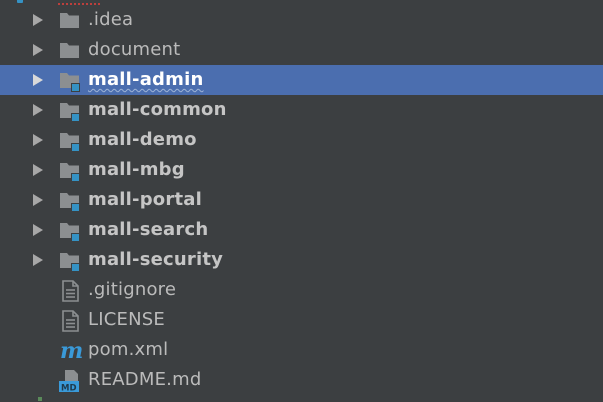 The image size is (603, 402). I want to click on tree-item-label: .idea, so click(111, 19).